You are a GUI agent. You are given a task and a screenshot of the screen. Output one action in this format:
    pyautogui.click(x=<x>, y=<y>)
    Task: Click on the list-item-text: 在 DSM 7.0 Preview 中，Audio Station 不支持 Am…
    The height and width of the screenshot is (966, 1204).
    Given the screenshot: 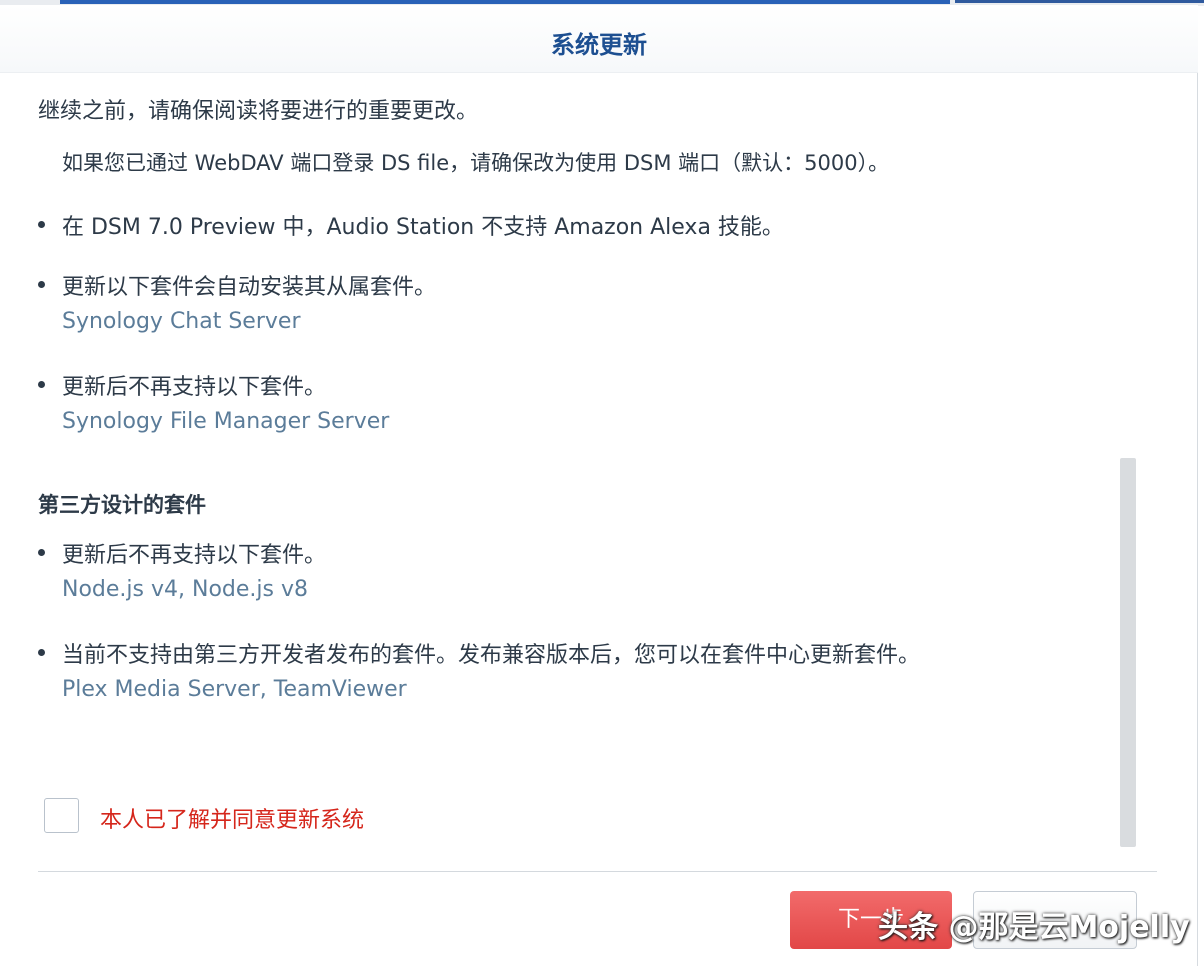 What is the action you would take?
    pyautogui.click(x=423, y=227)
    